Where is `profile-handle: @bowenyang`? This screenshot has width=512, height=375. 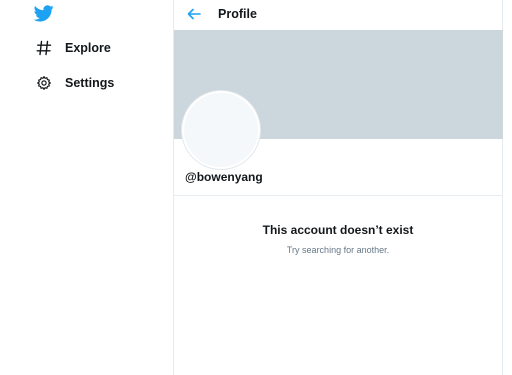
profile-handle: @bowenyang is located at coordinates (224, 177).